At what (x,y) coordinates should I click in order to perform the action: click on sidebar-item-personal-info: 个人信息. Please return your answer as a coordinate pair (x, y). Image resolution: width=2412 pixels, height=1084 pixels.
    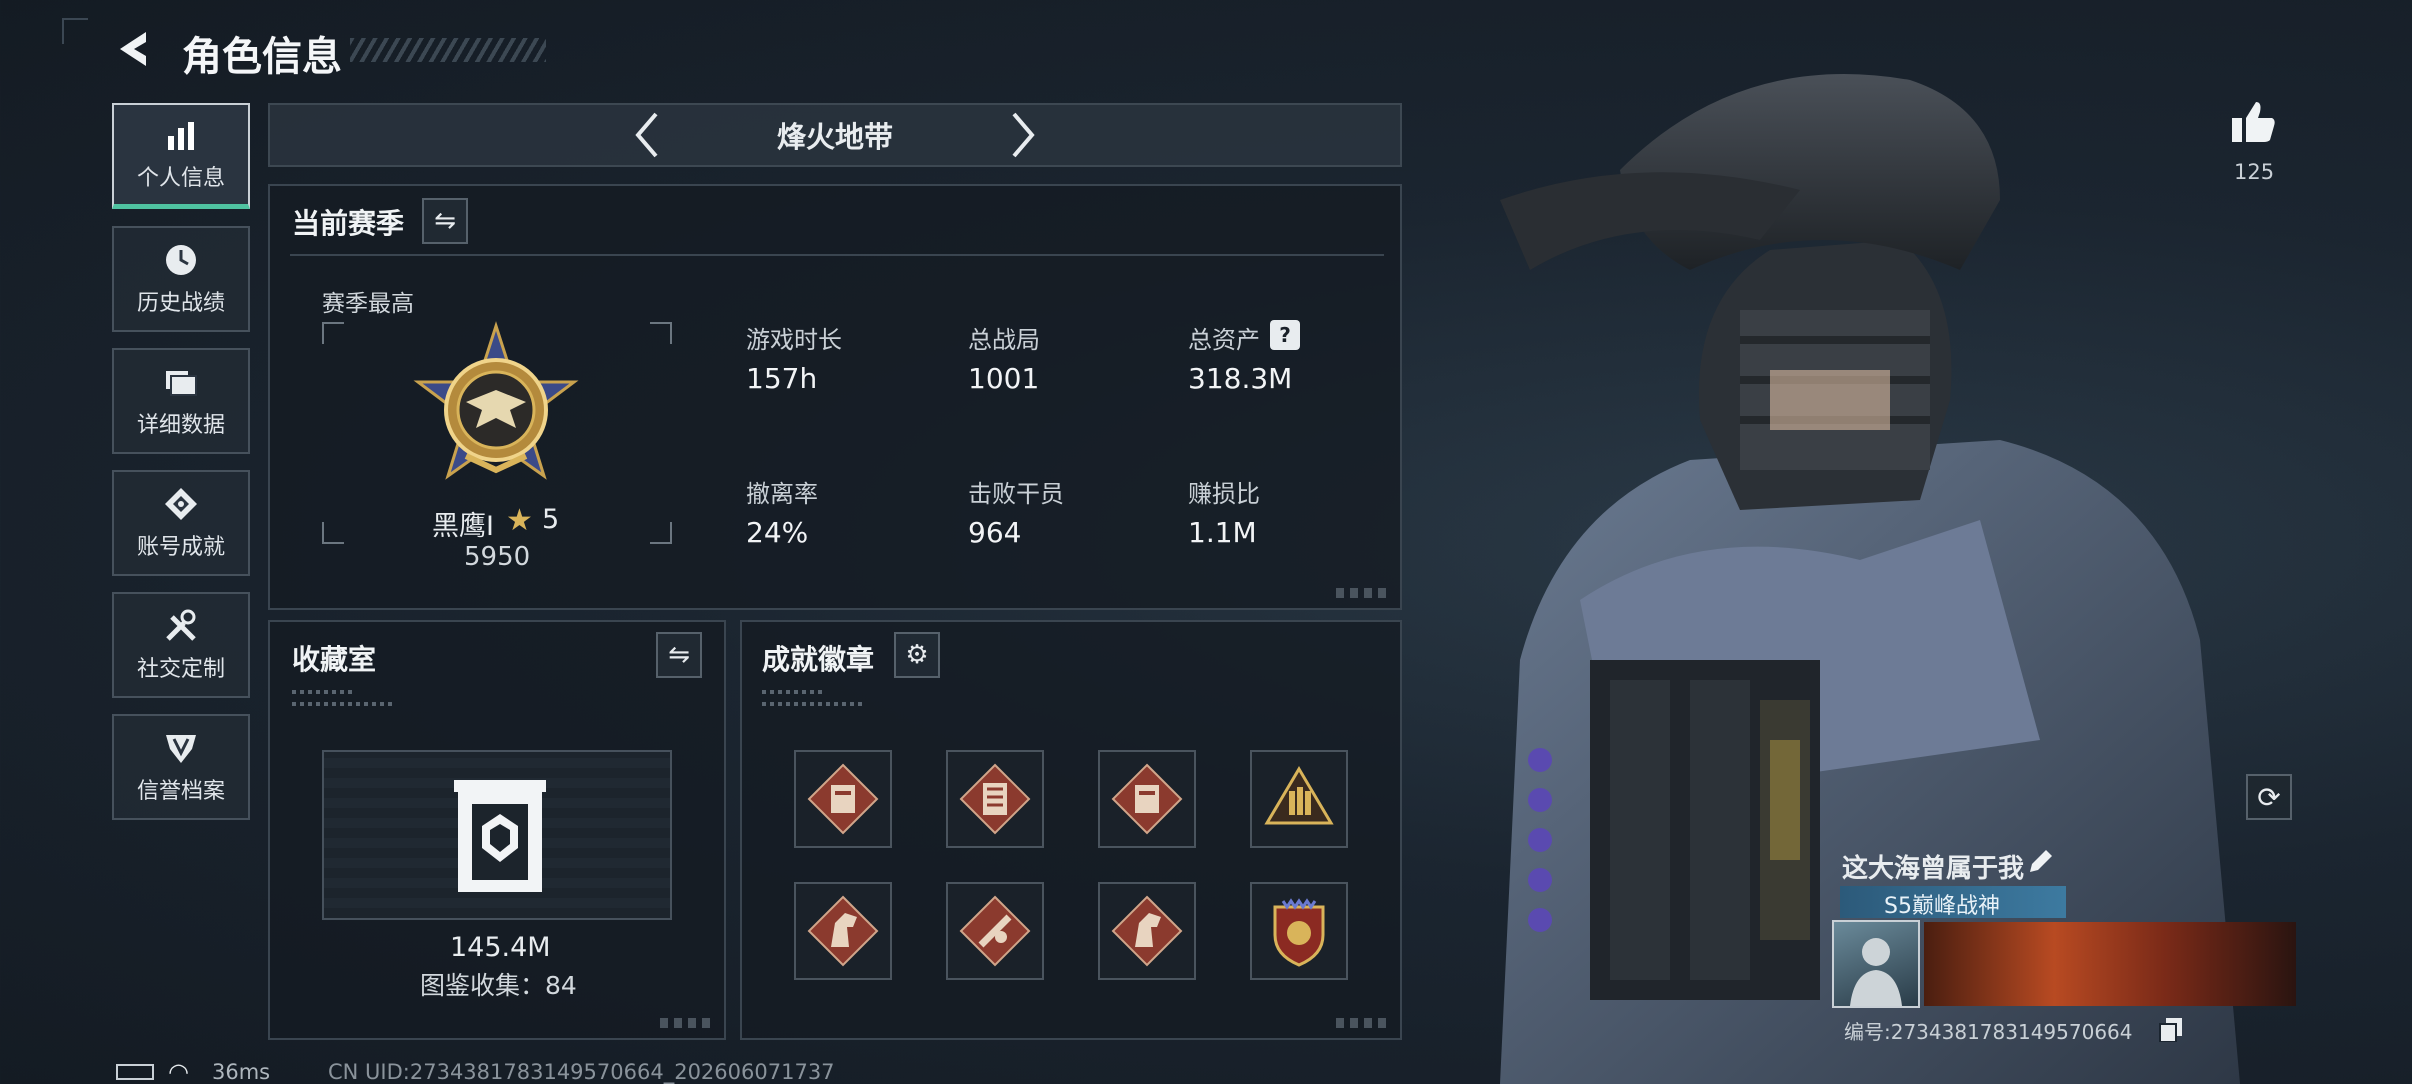
    Looking at the image, I should click on (181, 156).